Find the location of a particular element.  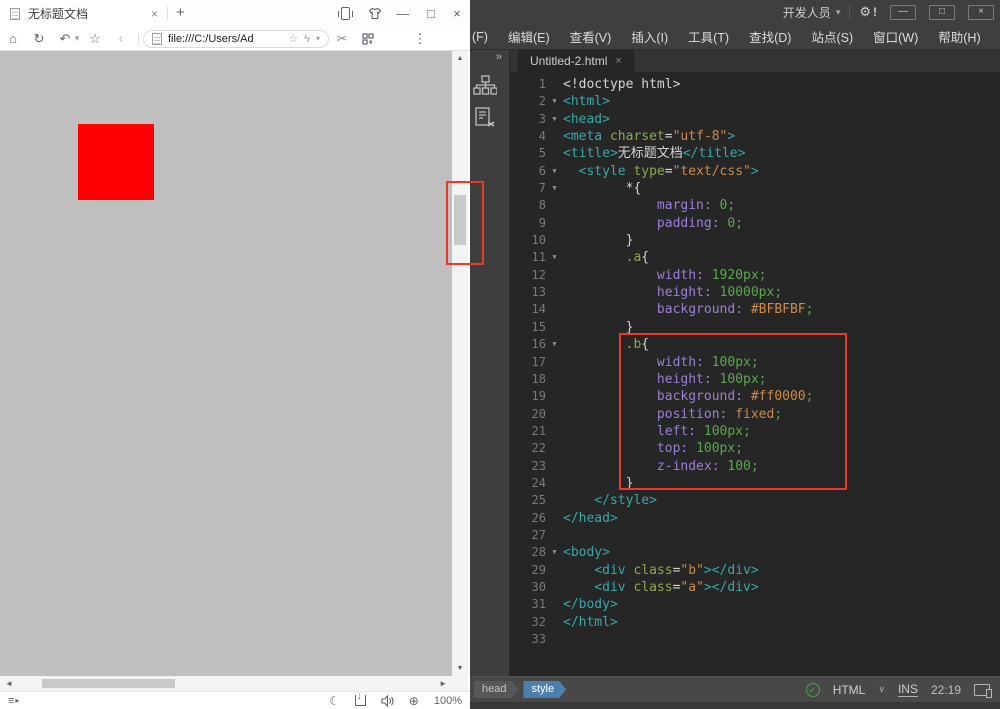

scroll-right-icon: ► is located at coordinates (443, 683).